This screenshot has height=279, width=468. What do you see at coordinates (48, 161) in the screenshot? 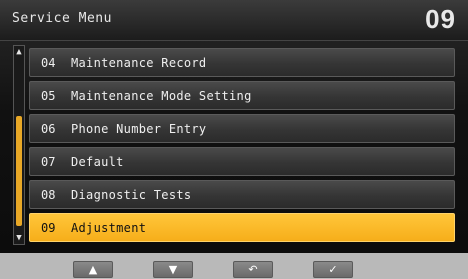
I see `menu-item-number: 07` at bounding box center [48, 161].